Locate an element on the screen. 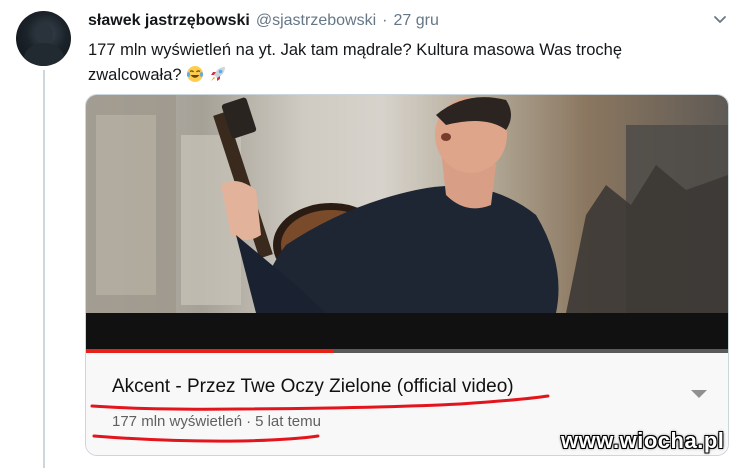 This screenshot has height=468, width=745. tweet-text-line-2: zwalcowała? is located at coordinates (398, 75).